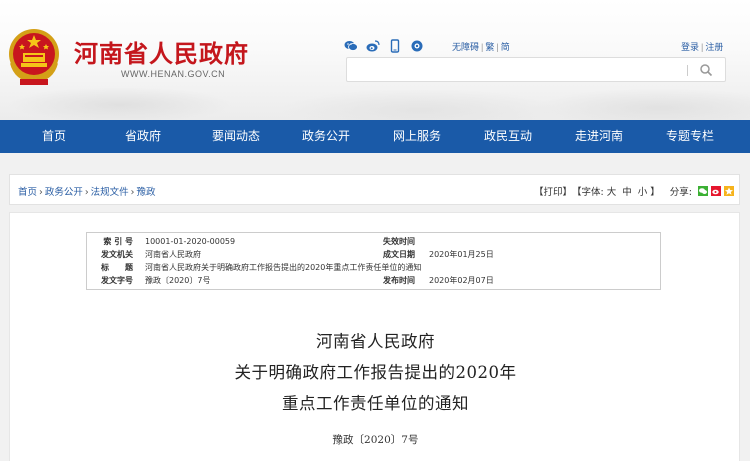  What do you see at coordinates (690, 136) in the screenshot?
I see `nav-item-topics: 专题专栏` at bounding box center [690, 136].